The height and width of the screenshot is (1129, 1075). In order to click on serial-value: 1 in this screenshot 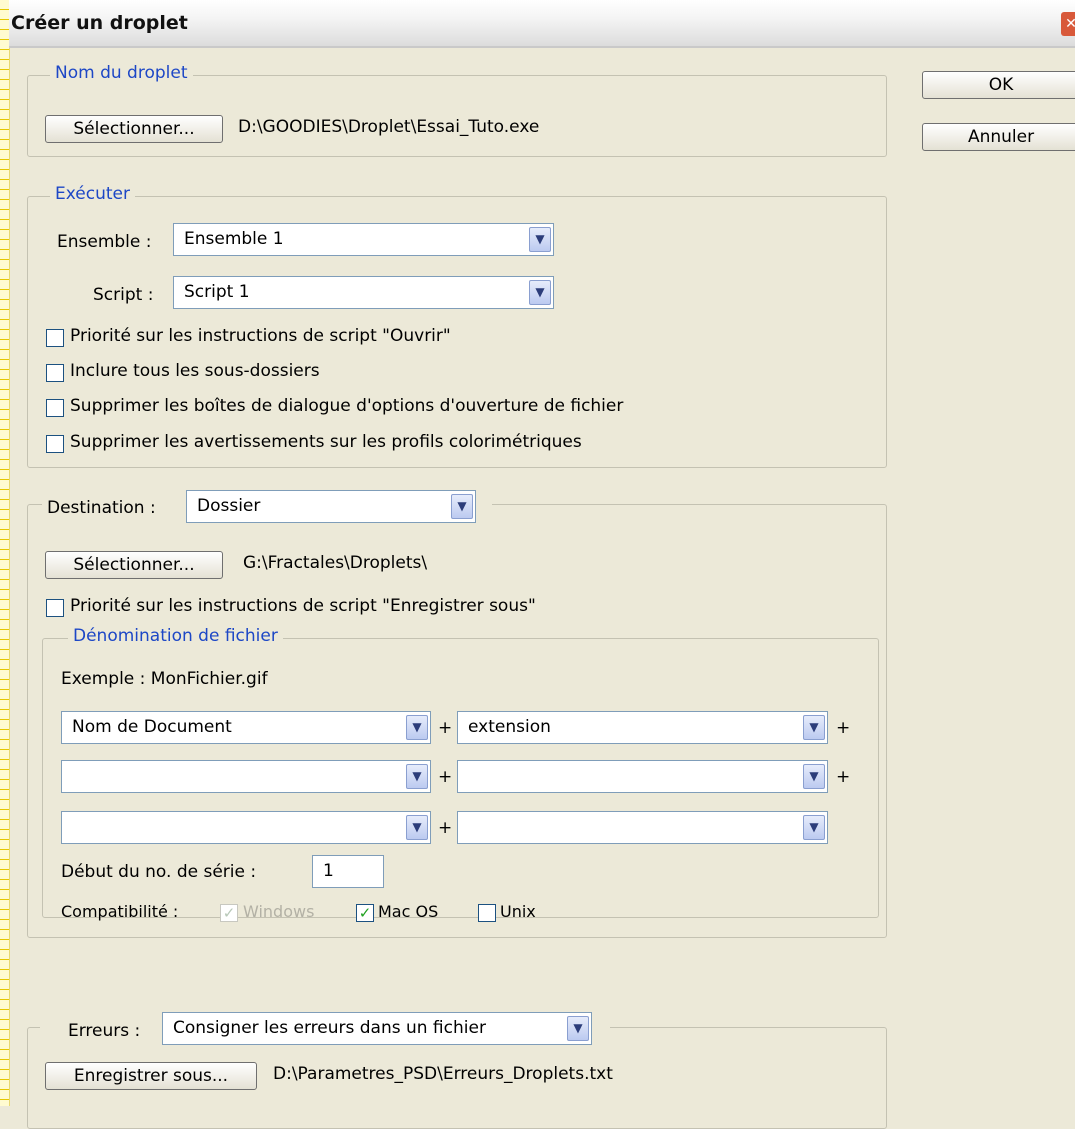, I will do `click(328, 871)`.